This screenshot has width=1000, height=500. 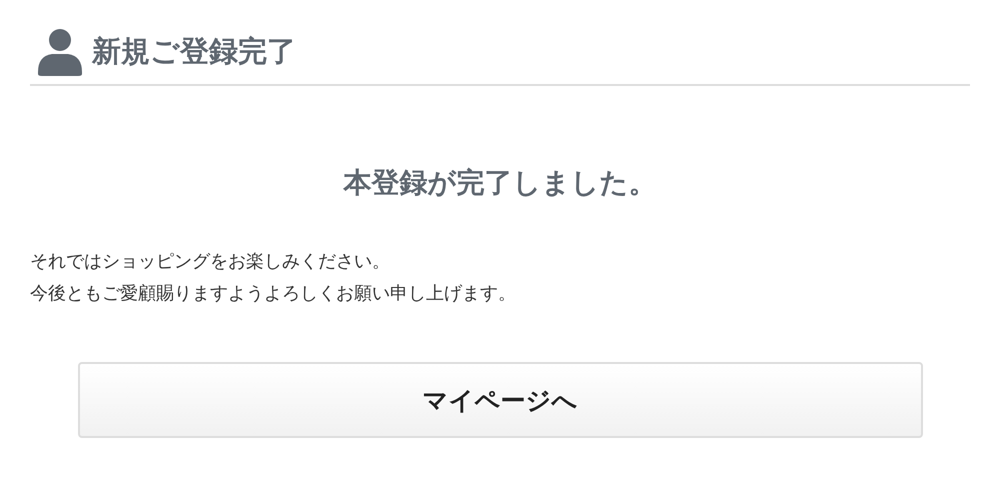 I want to click on completion-heading: 本登録が完了しました。, so click(x=500, y=183).